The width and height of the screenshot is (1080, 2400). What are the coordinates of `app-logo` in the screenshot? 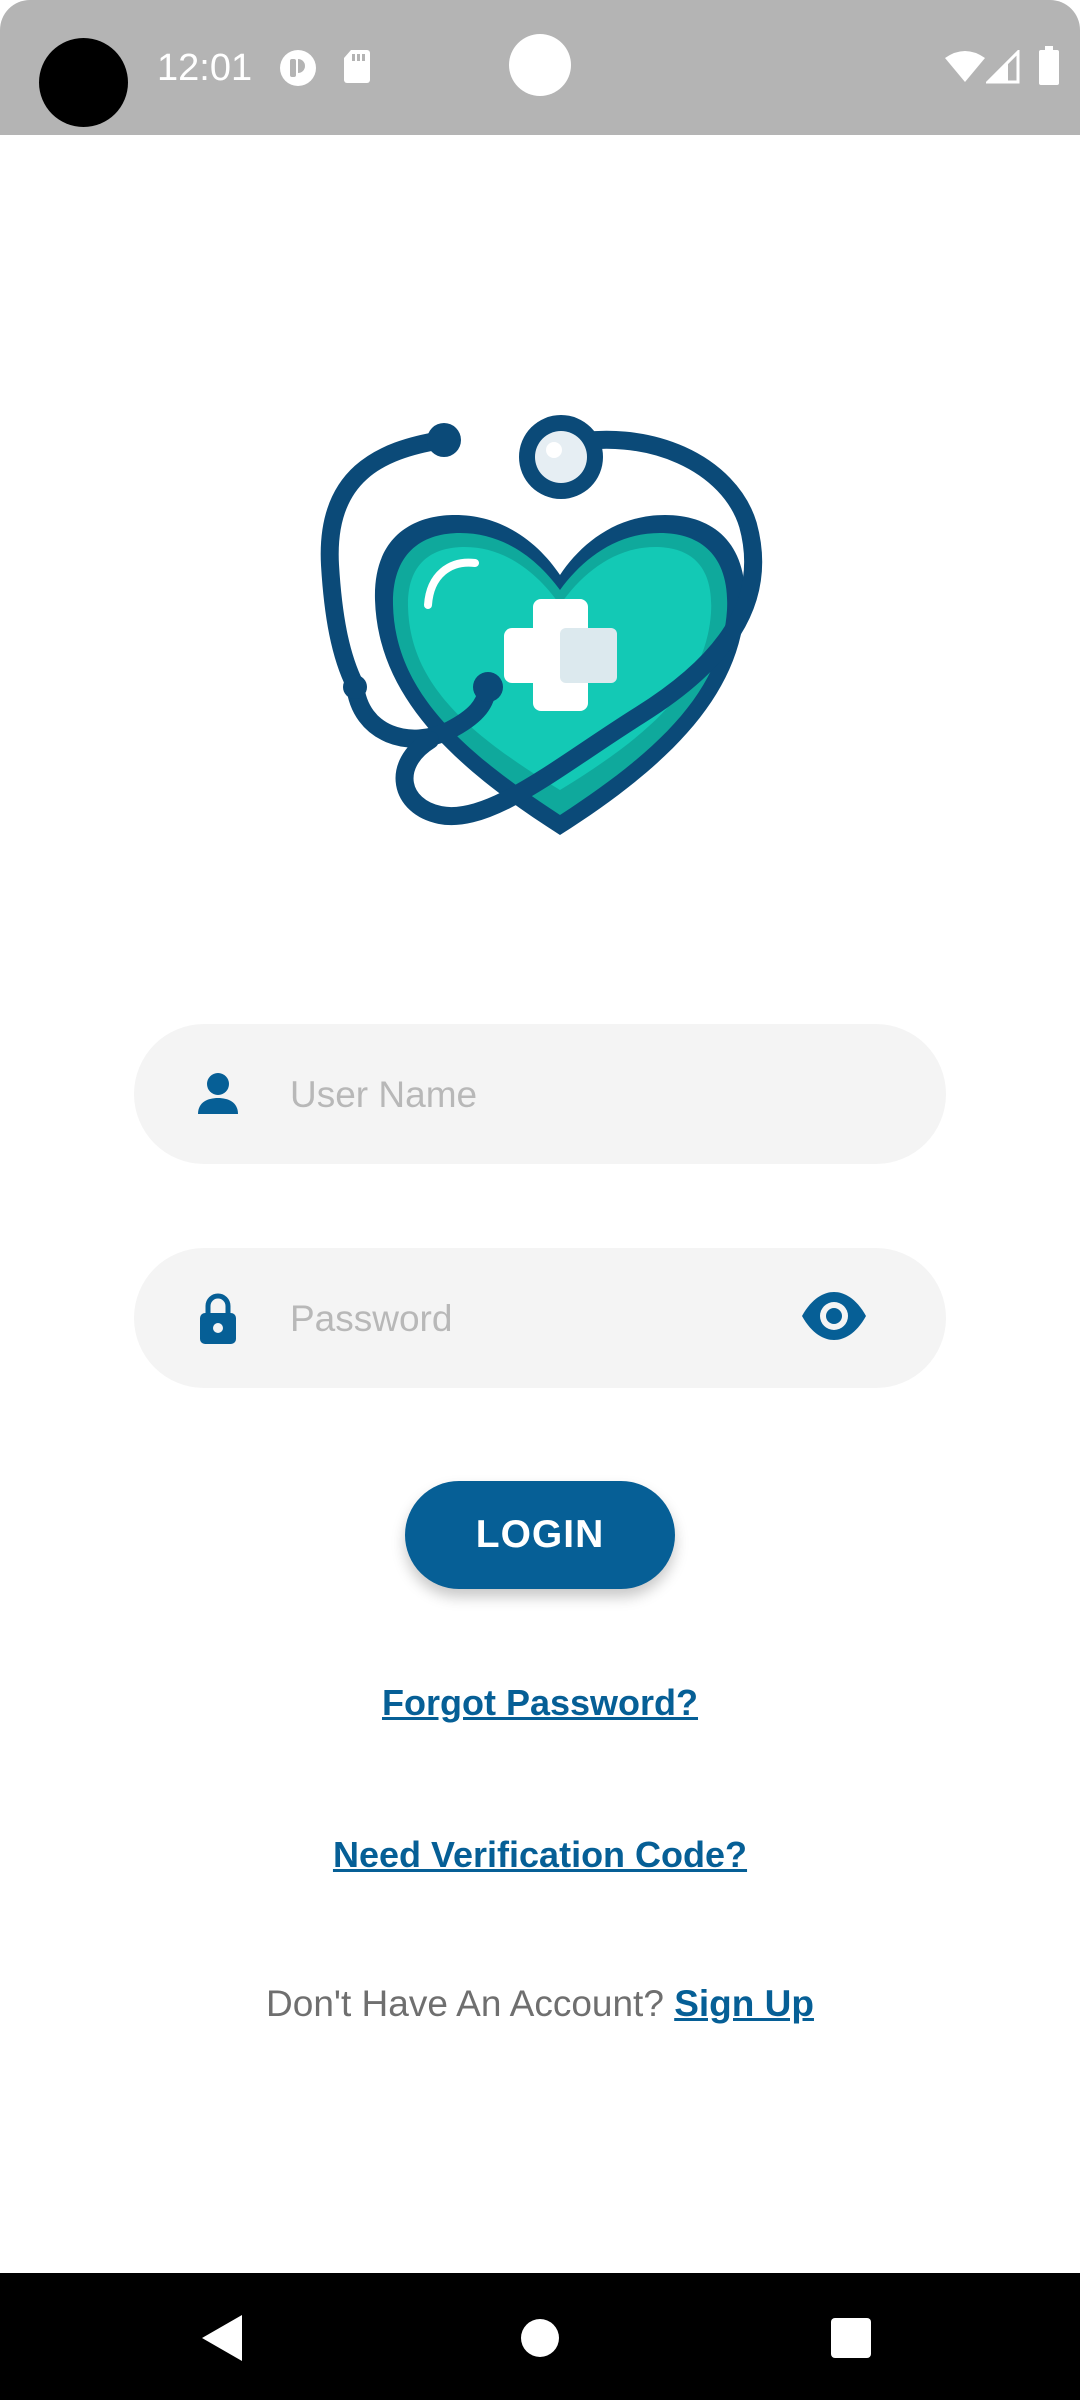 It's located at (541, 625).